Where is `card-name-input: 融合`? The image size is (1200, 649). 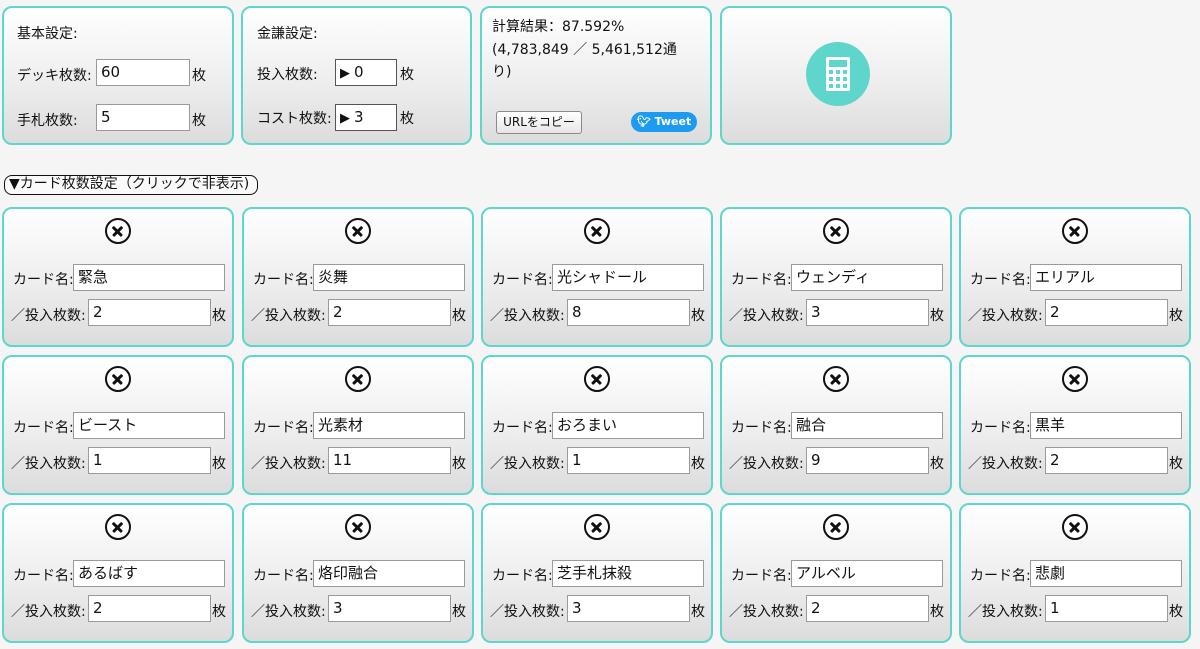 card-name-input: 融合 is located at coordinates (867, 425).